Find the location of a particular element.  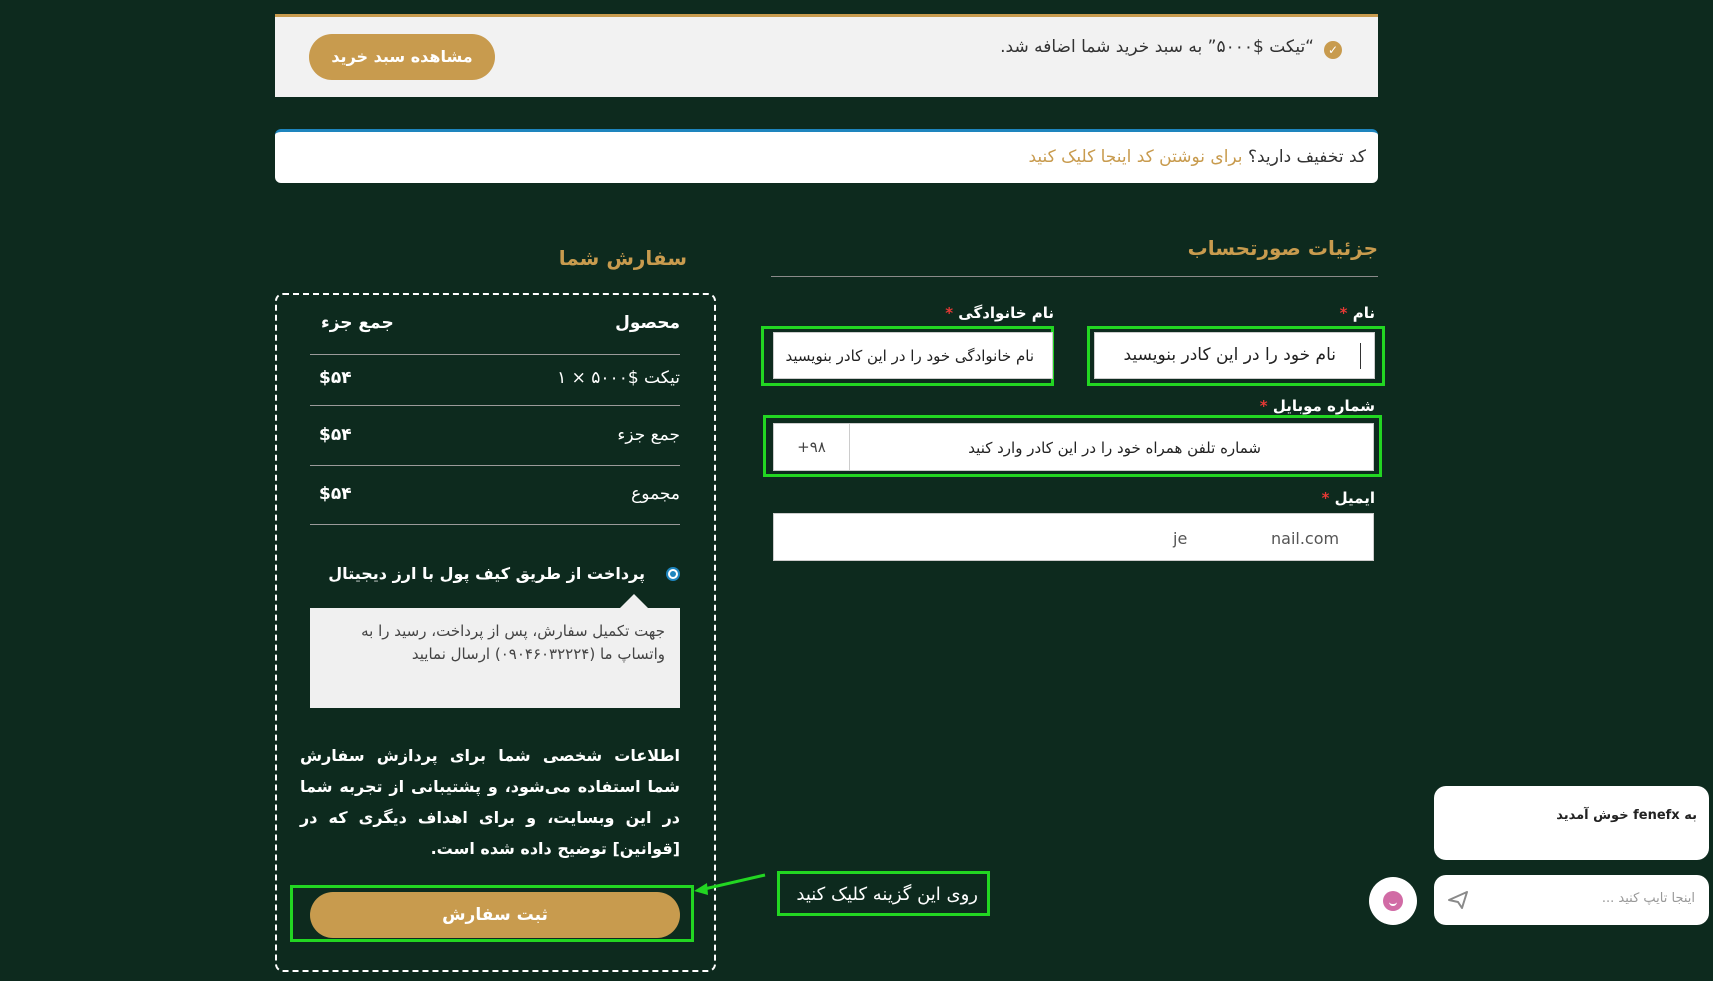

chat-welcome-text: به fenefx خوش آمدید is located at coordinates (1626, 815).